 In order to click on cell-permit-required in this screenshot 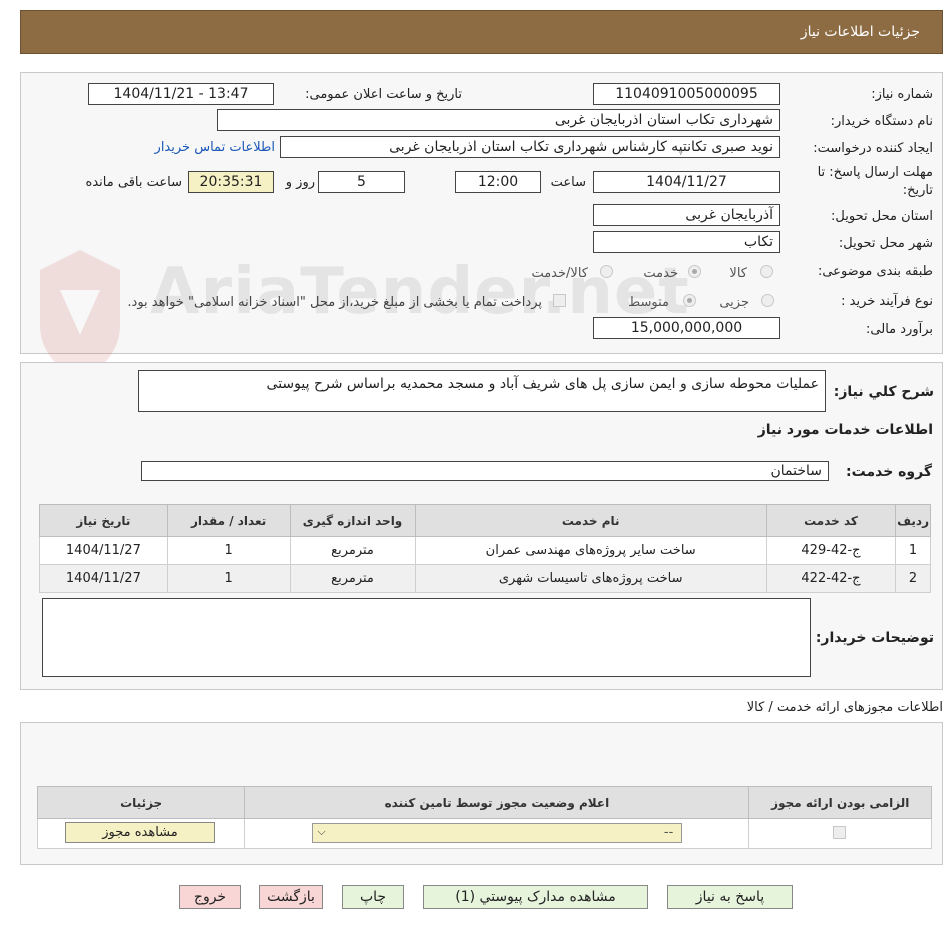, I will do `click(840, 833)`.